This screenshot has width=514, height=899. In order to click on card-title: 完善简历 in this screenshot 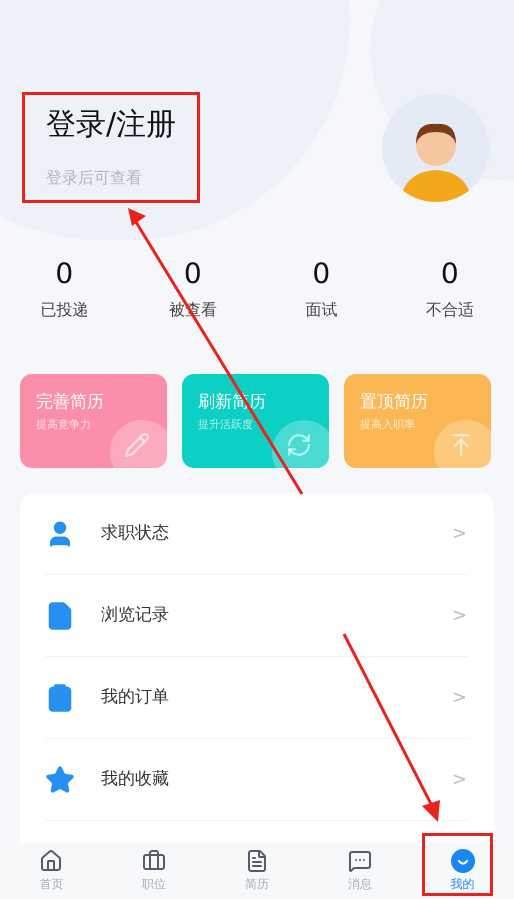, I will do `click(70, 403)`.